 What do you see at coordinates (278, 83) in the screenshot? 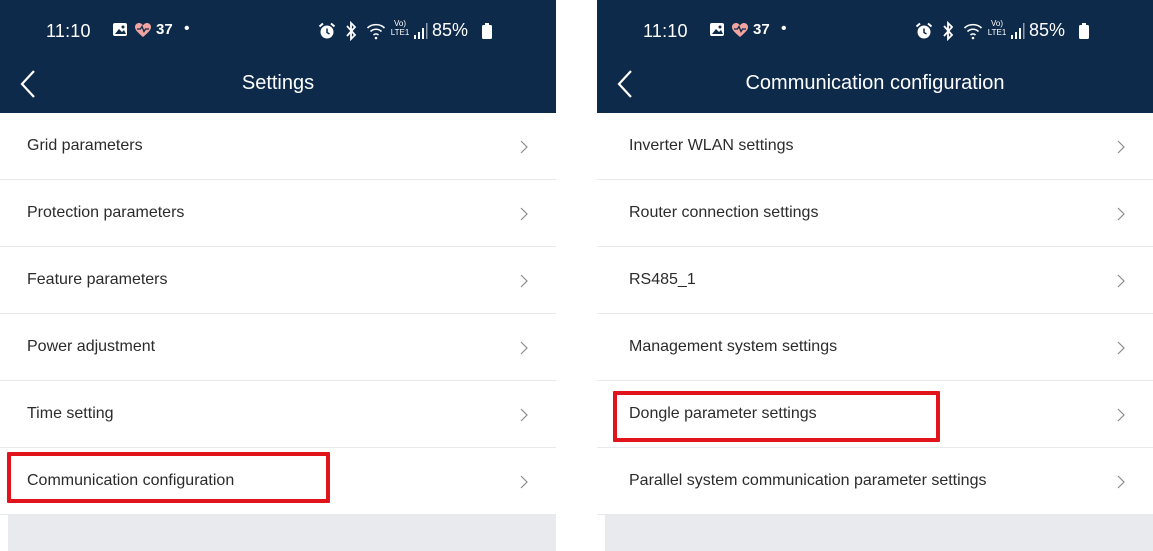
I see `page-title: Settings` at bounding box center [278, 83].